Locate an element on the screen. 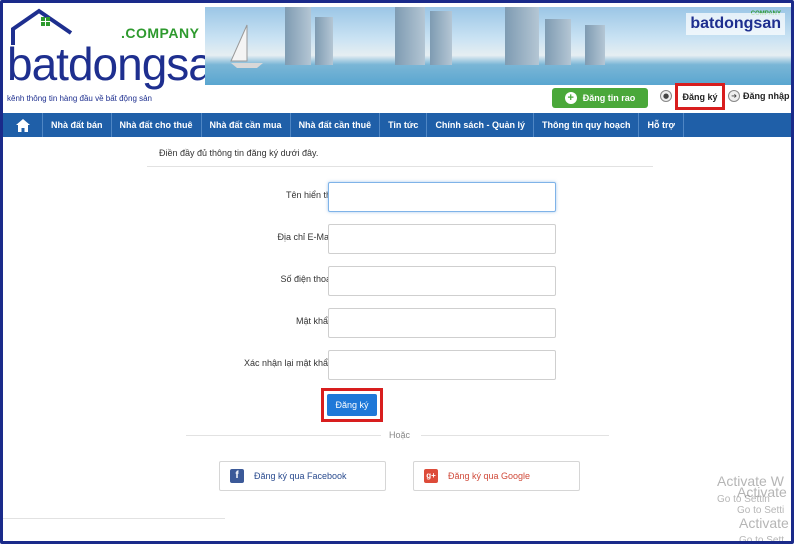 This screenshot has width=794, height=544. phone-row: Số điện thoại is located at coordinates (363, 281).